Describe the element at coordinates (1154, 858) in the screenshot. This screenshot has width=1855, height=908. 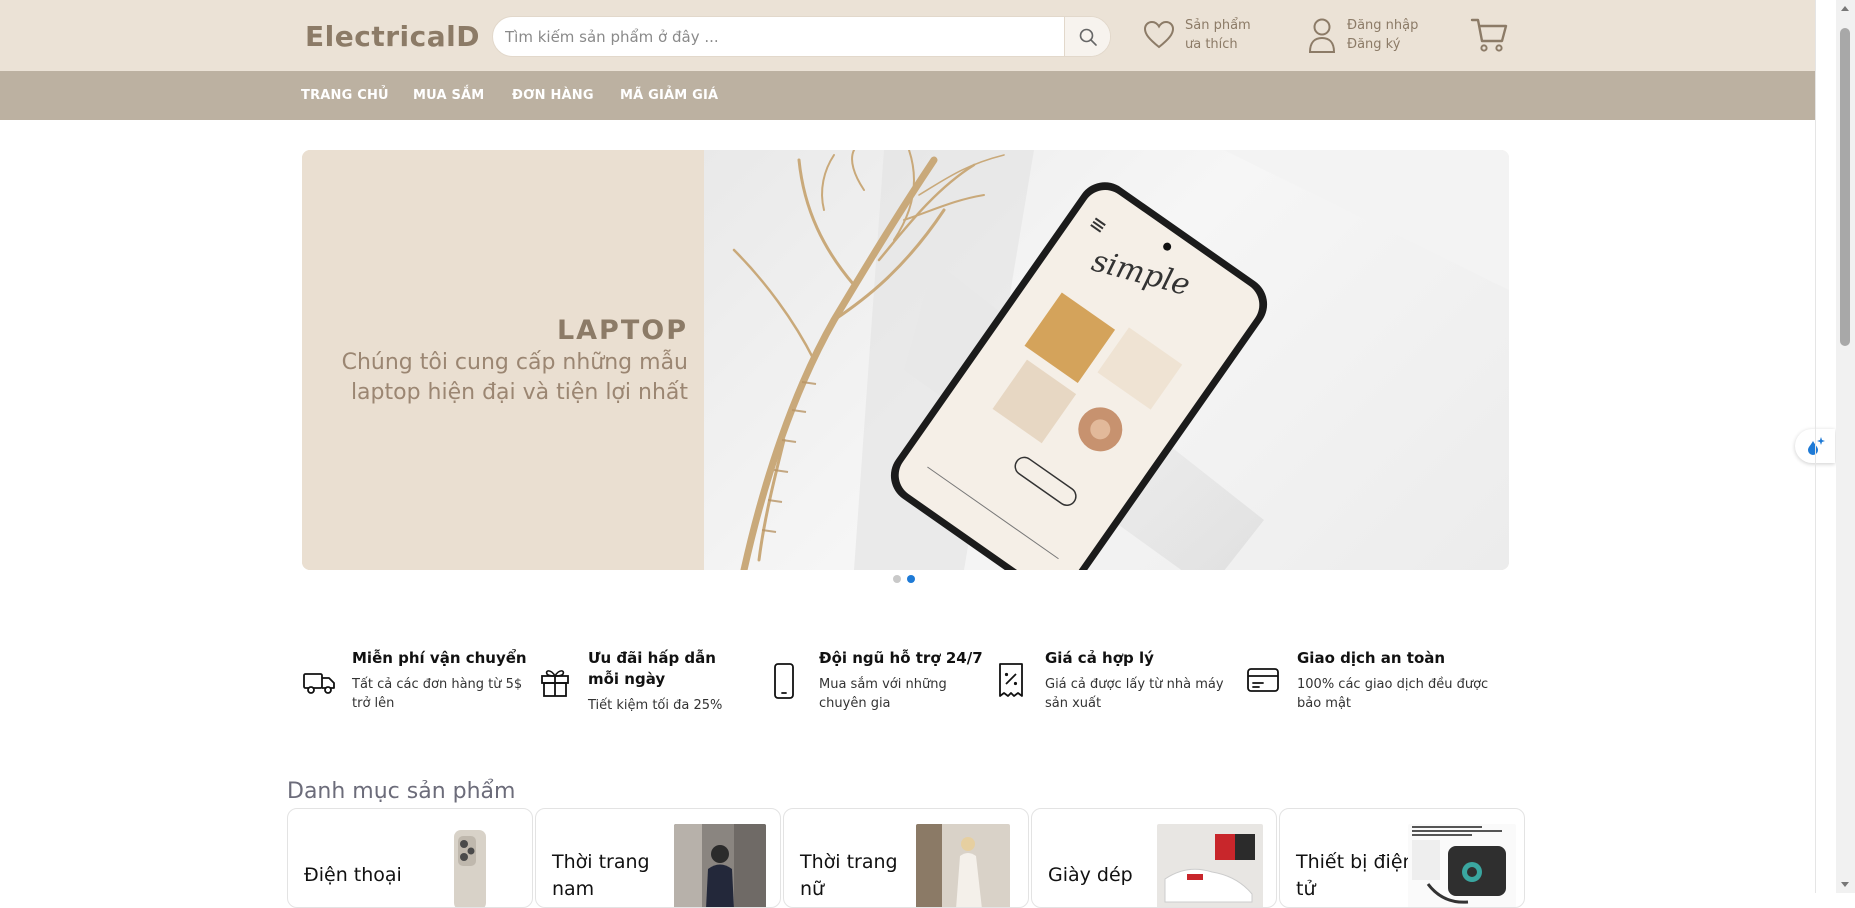
I see `category-card-shoes: Giày dép` at that location.